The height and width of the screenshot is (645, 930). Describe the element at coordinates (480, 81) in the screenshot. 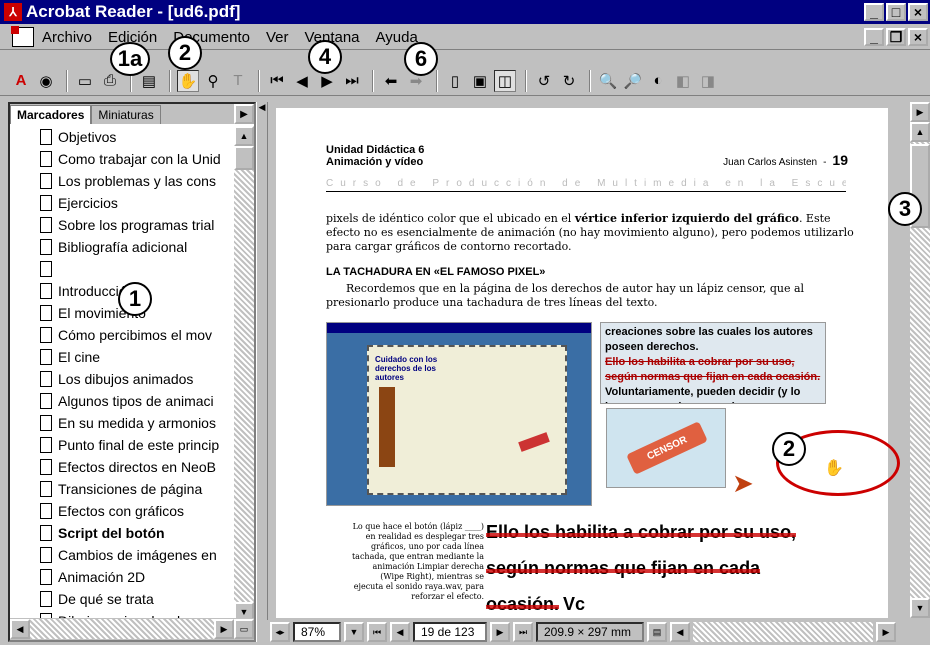

I see `fit-page-icon: ▣` at that location.